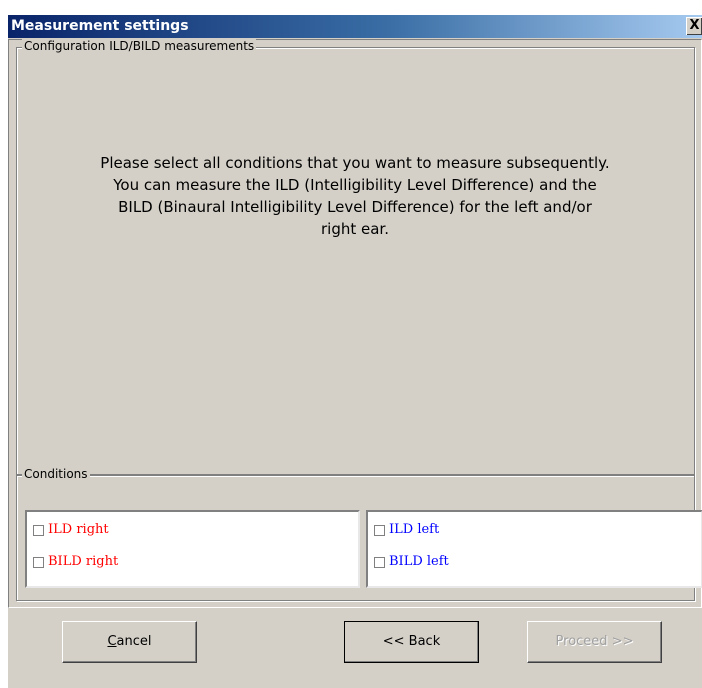  I want to click on cancel-button: Cancel, so click(129, 642).